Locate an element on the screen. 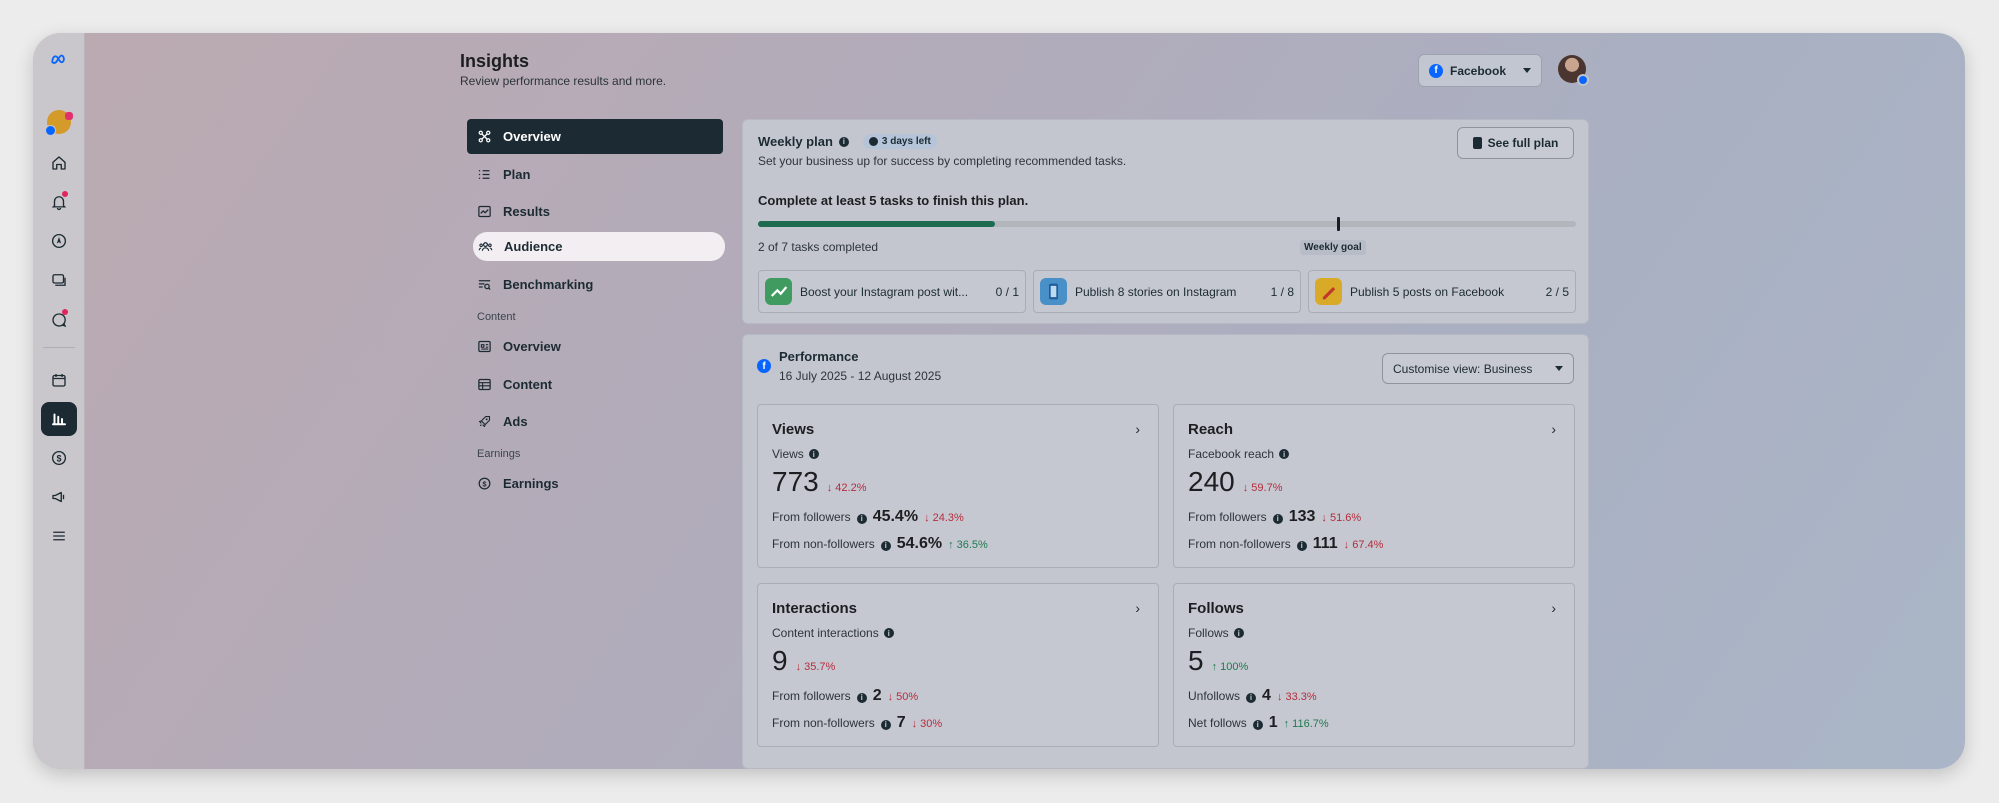 The image size is (1999, 803). platform-label: Facebook is located at coordinates (1478, 70).